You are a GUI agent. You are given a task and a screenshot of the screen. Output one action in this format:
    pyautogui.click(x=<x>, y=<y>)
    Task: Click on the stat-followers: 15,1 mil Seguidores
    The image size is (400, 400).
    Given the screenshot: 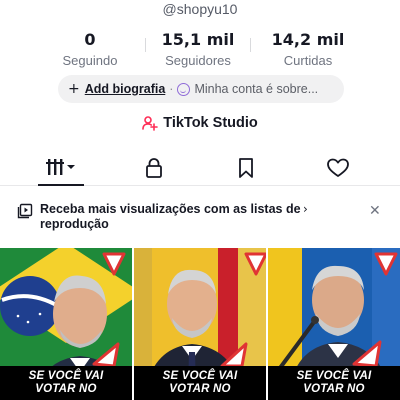 What is the action you would take?
    pyautogui.click(x=198, y=49)
    